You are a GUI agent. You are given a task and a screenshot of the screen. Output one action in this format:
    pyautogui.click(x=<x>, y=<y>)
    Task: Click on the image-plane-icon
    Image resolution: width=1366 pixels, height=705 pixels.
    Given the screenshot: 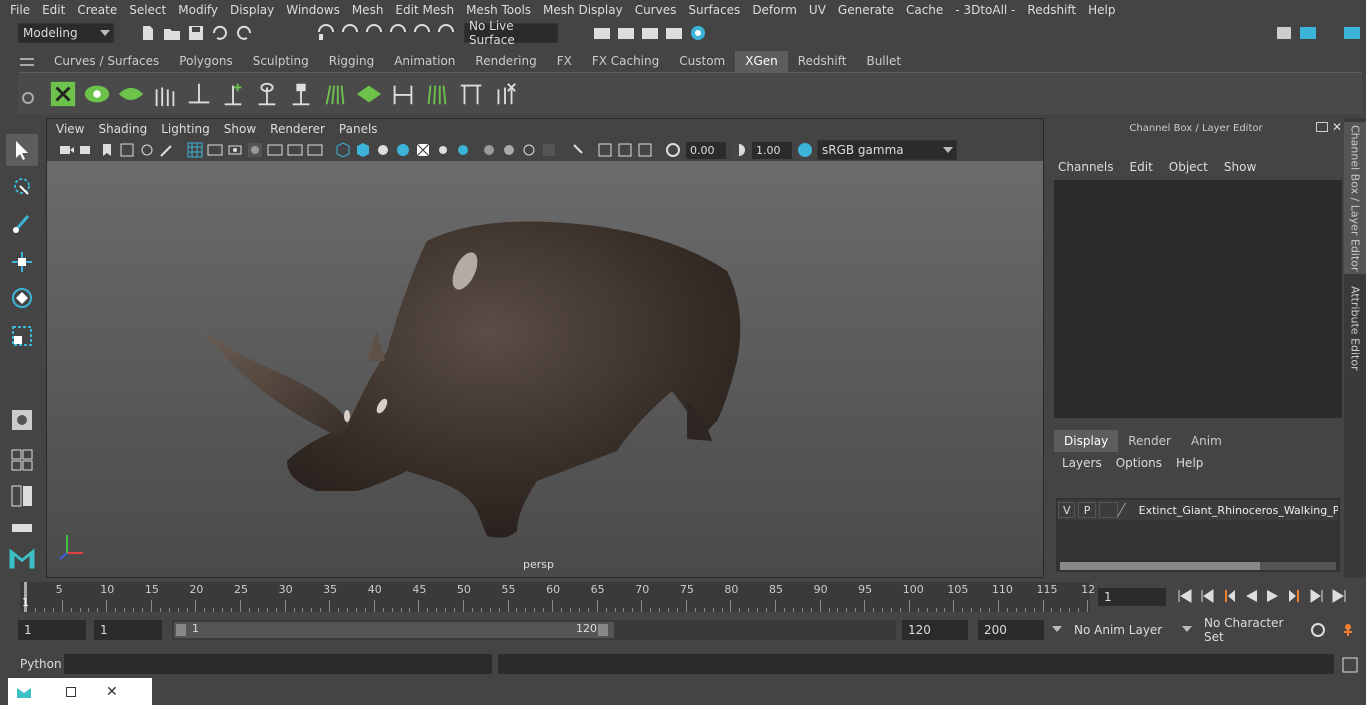 What is the action you would take?
    pyautogui.click(x=127, y=150)
    